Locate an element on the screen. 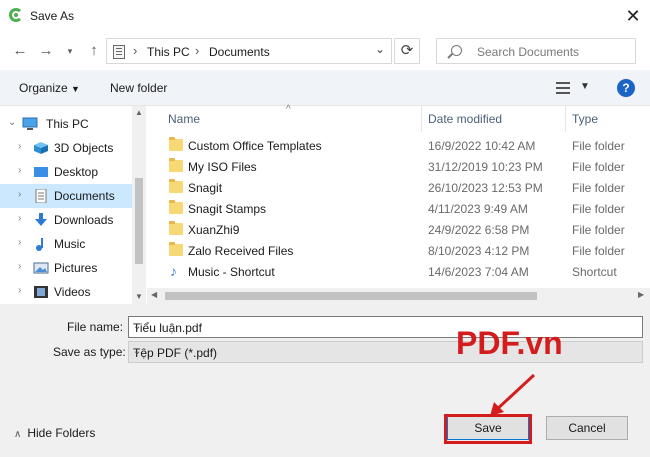 The width and height of the screenshot is (650, 457). scroll-down-icon: ▼ is located at coordinates (139, 296).